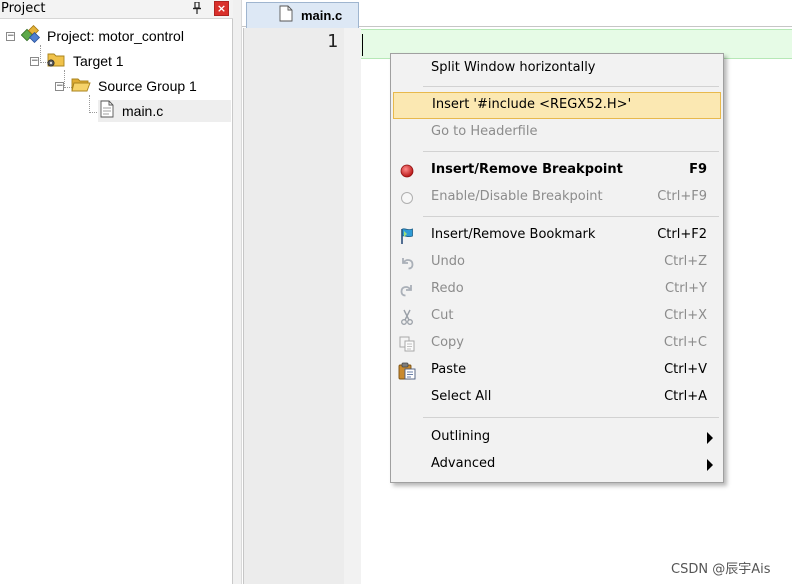 The width and height of the screenshot is (792, 584). I want to click on menu-item-shortcut: Ctrl+X, so click(685, 315).